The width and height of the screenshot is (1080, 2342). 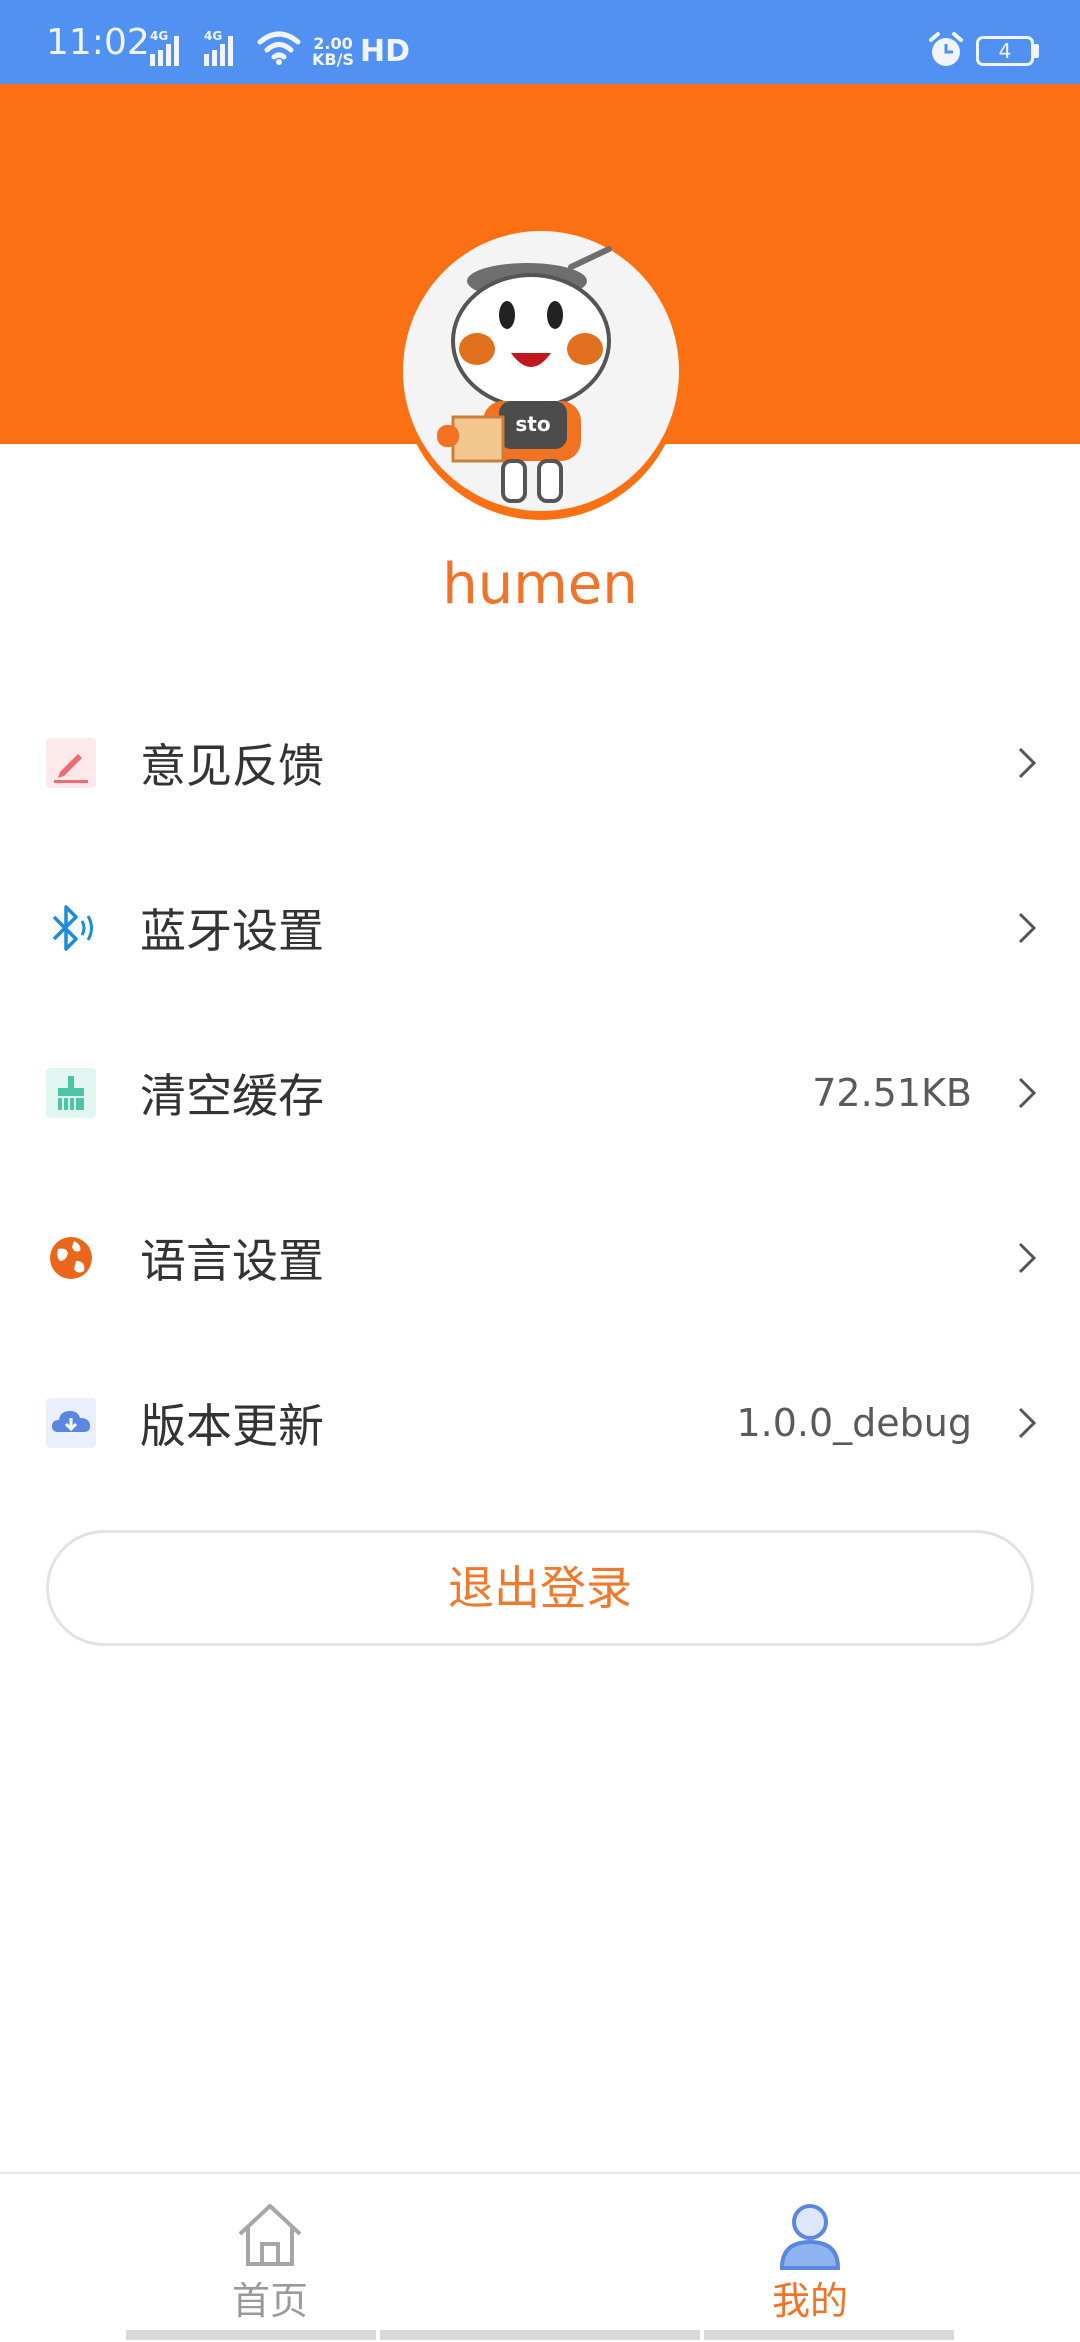 I want to click on logout-button: 退出登录, so click(x=540, y=1588).